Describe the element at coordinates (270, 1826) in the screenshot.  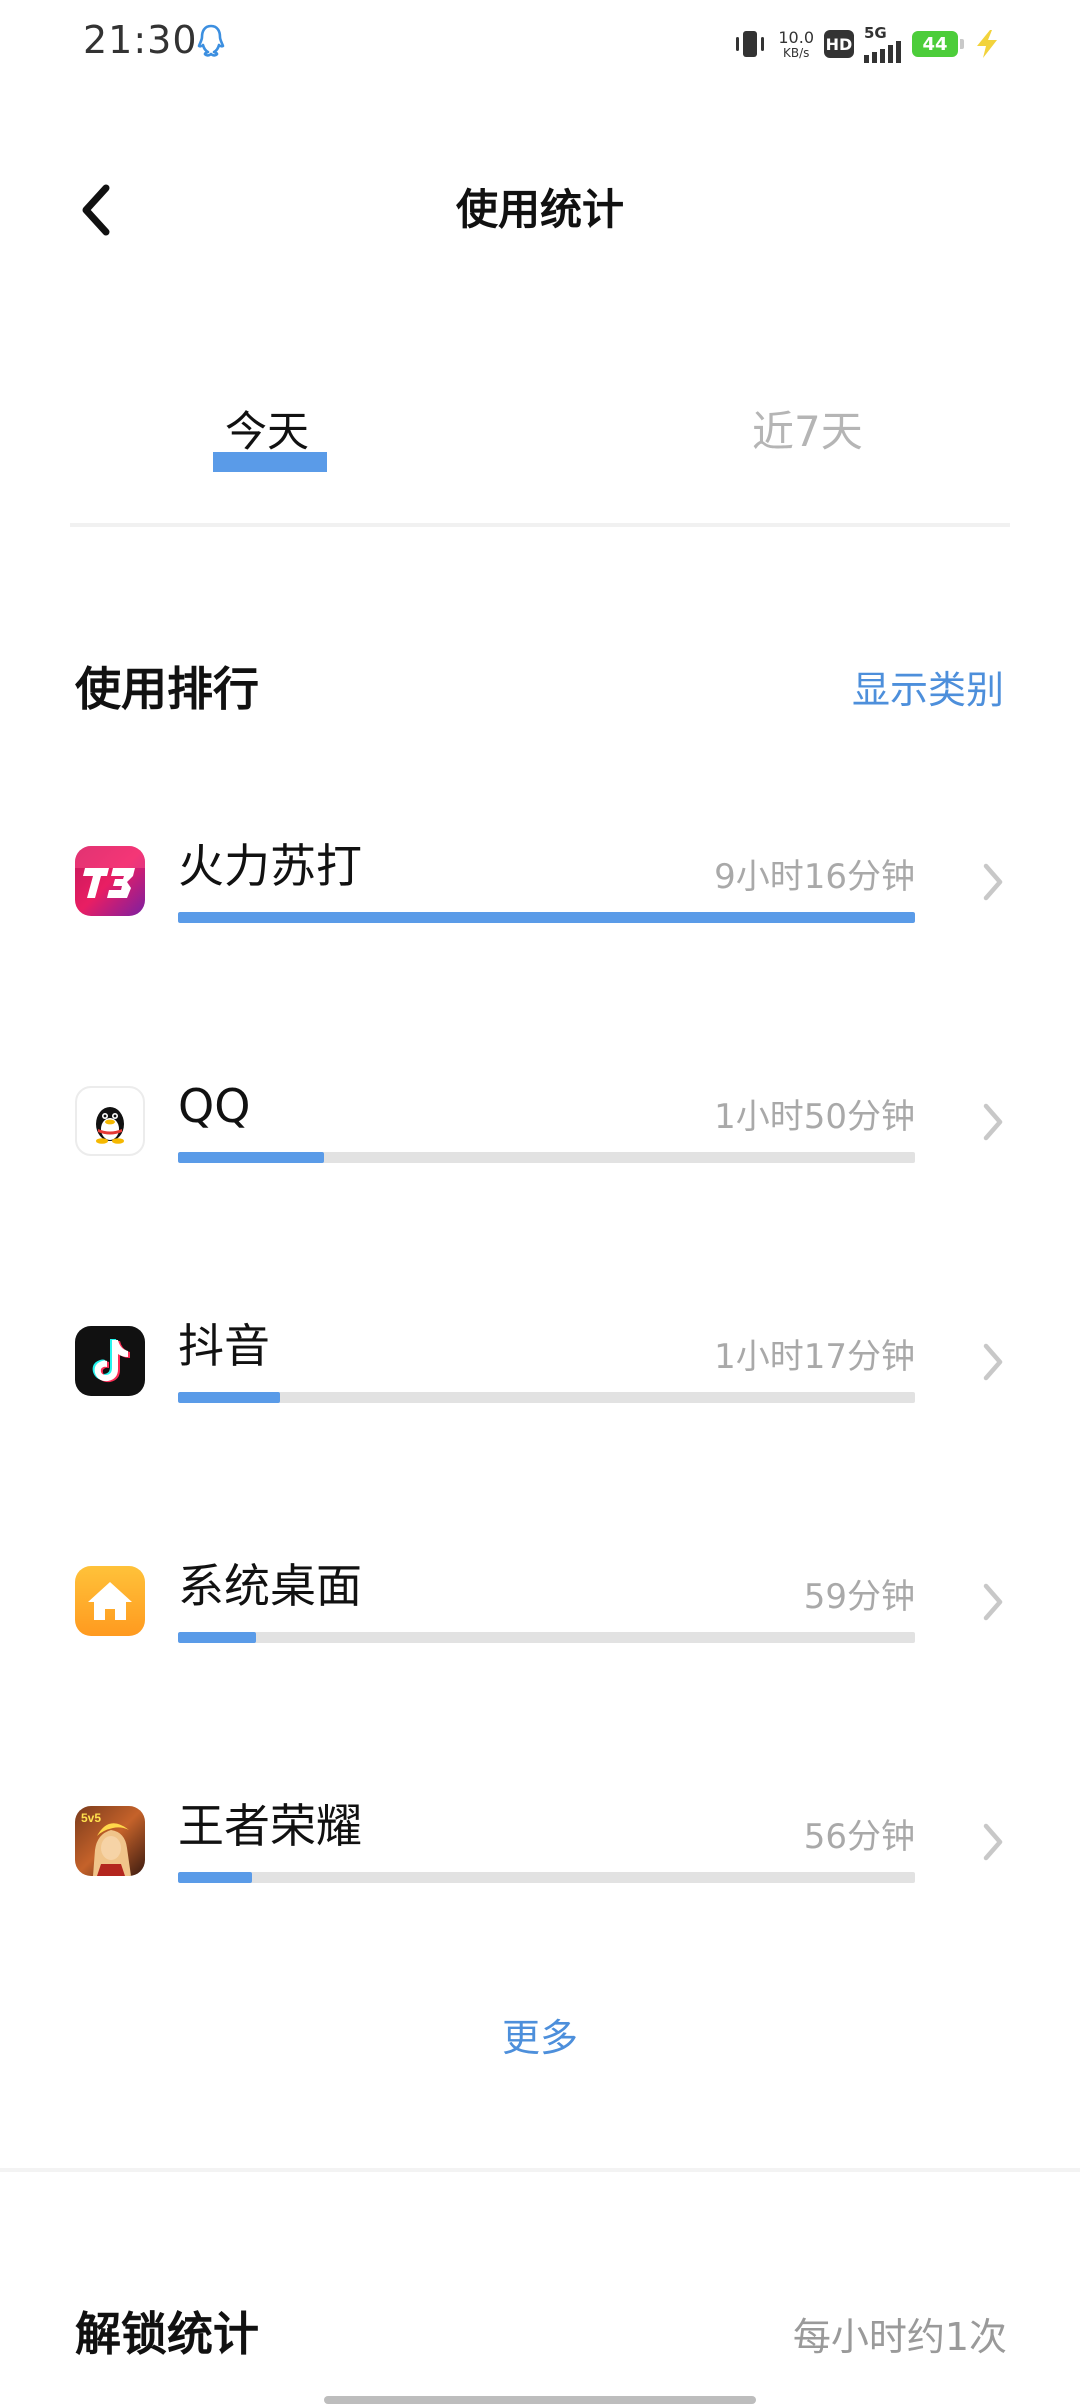
I see `app-name: 王者荣耀` at that location.